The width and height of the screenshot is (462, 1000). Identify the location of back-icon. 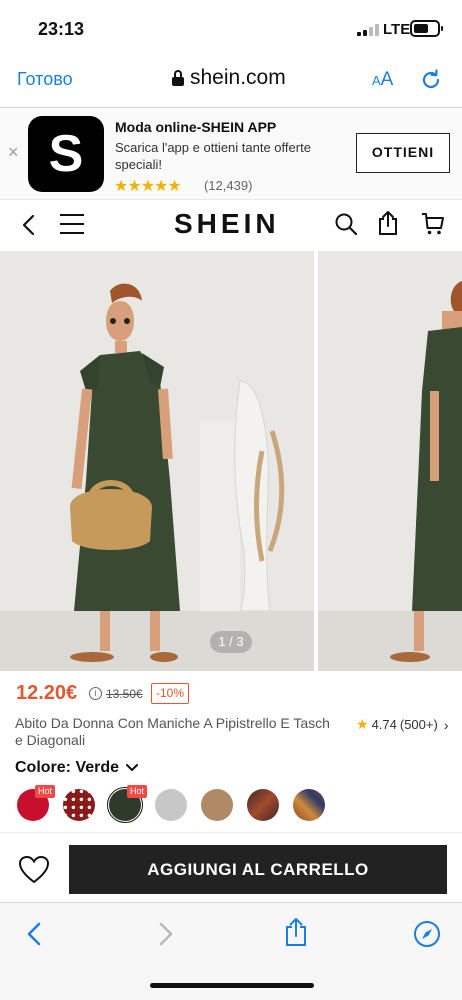
(34, 934).